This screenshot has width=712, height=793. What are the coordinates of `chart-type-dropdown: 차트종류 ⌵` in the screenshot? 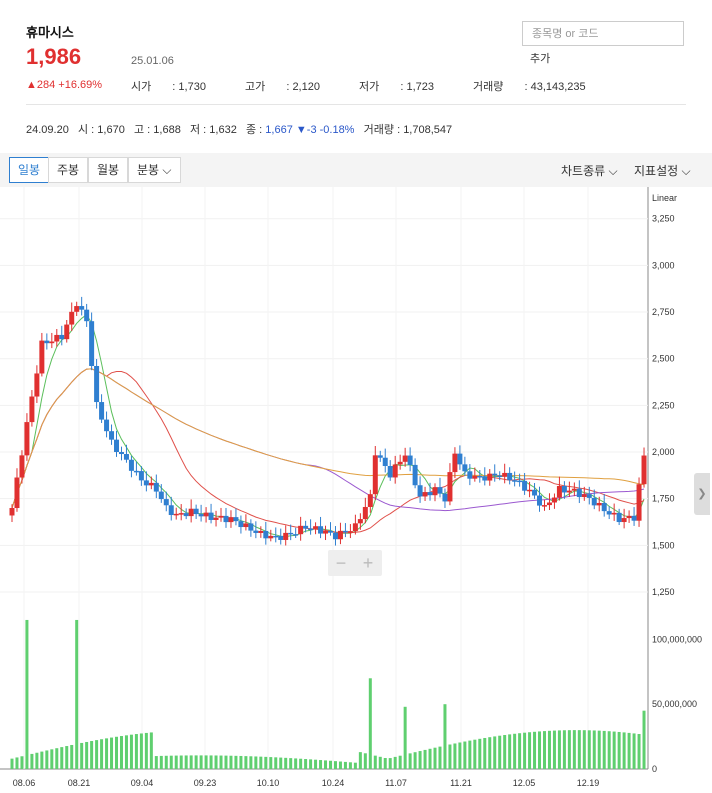 It's located at (589, 170).